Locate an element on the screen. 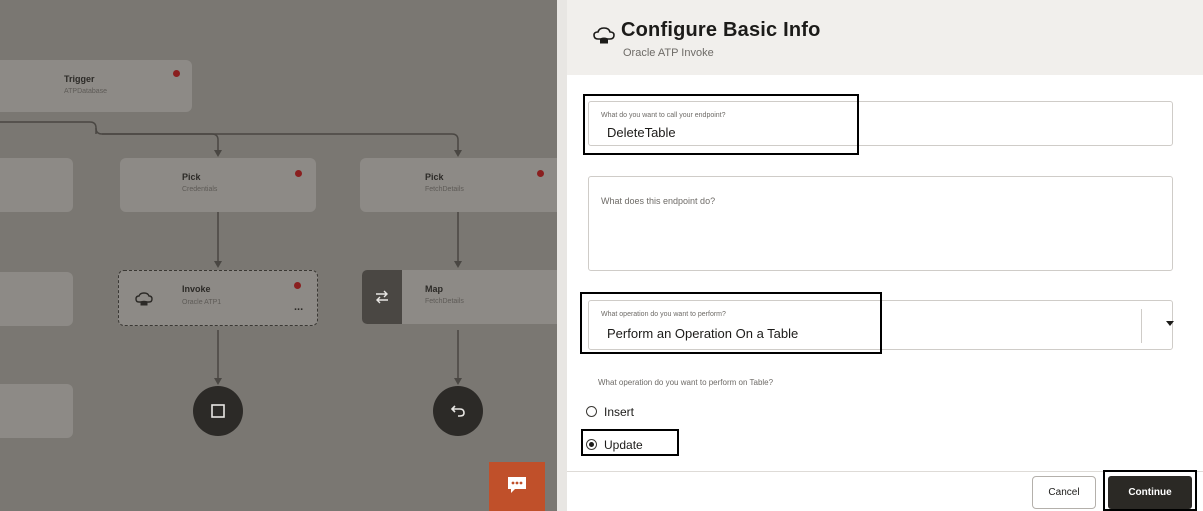 This screenshot has height=511, width=1203. return-node is located at coordinates (458, 411).